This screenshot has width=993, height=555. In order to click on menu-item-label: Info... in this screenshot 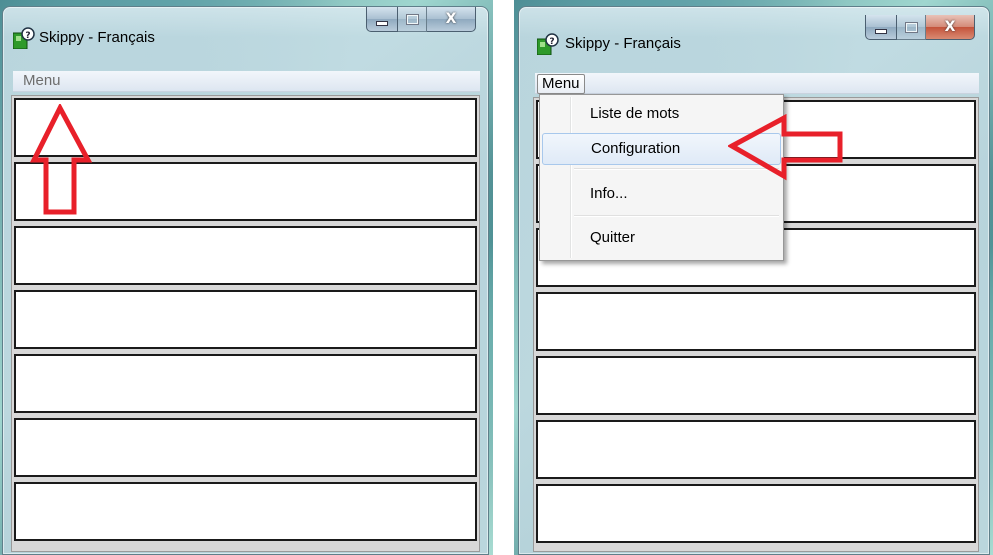, I will do `click(609, 193)`.